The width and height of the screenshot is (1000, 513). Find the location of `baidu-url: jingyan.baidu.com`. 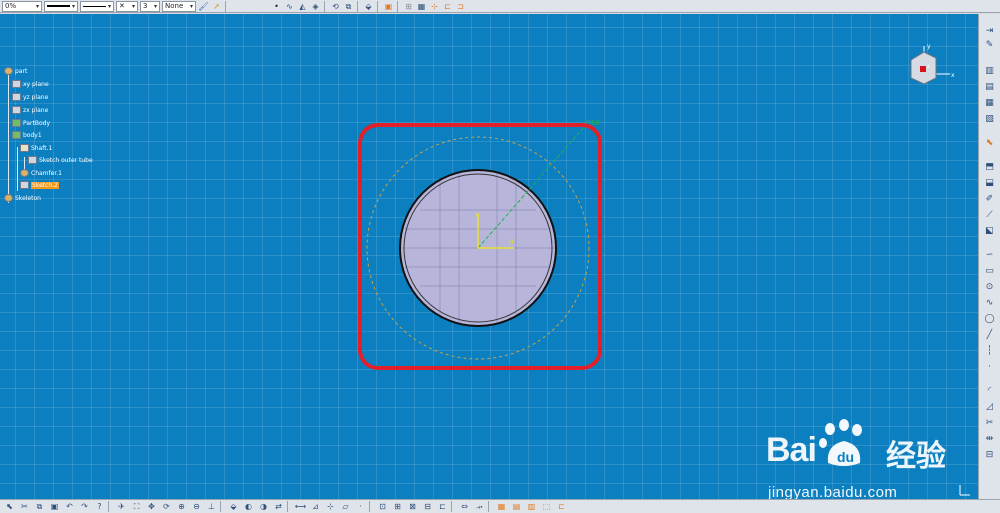

baidu-url: jingyan.baidu.com is located at coordinates (833, 491).